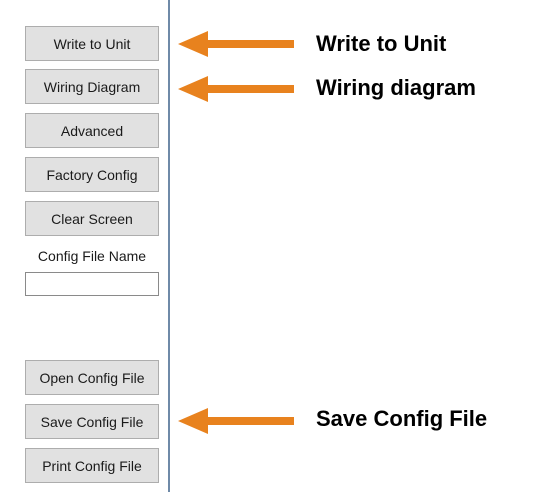 This screenshot has height=492, width=558. I want to click on clear-screen-button: Clear Screen, so click(92, 218).